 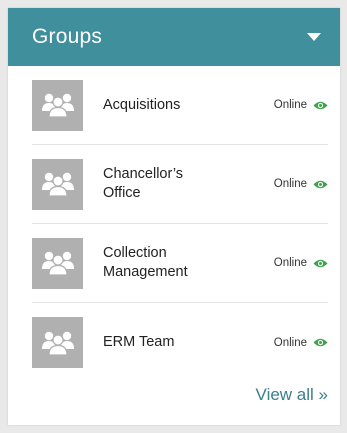 What do you see at coordinates (292, 395) in the screenshot?
I see `view-all-link: View all »` at bounding box center [292, 395].